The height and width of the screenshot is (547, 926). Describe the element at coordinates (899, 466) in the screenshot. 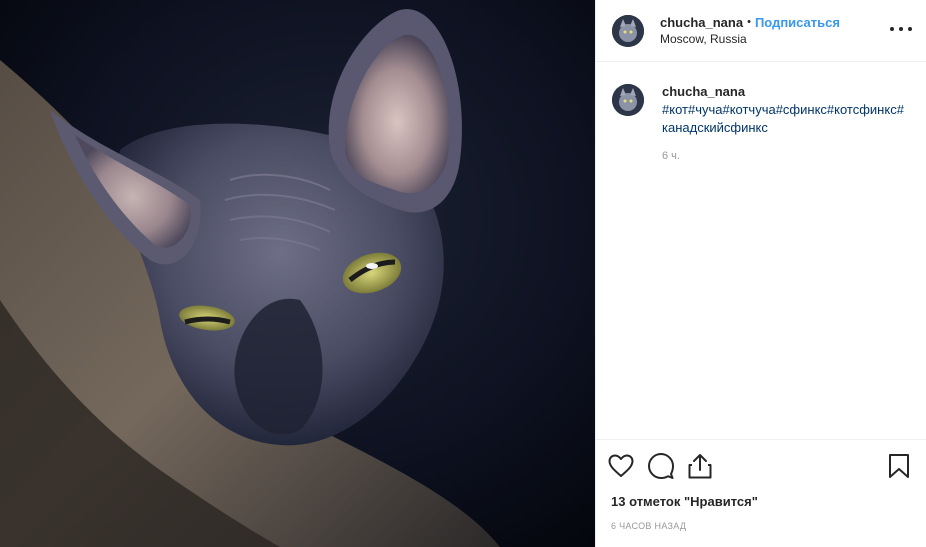

I see `bookmark-icon` at that location.